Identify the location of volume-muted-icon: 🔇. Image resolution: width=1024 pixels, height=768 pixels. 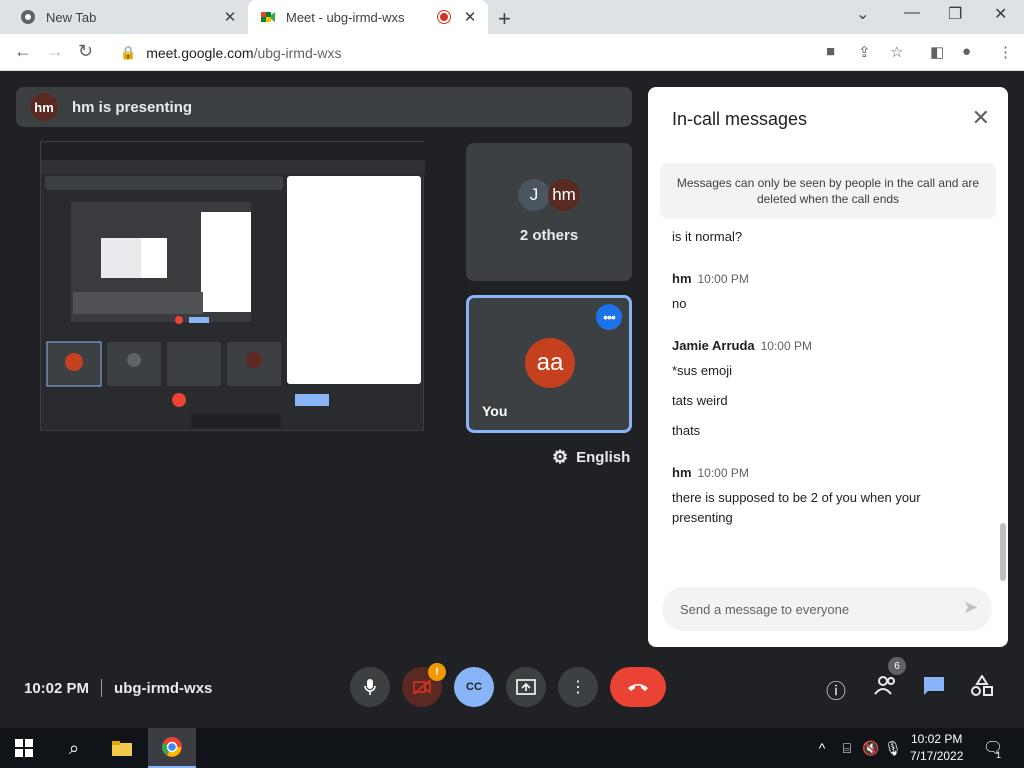
(871, 748).